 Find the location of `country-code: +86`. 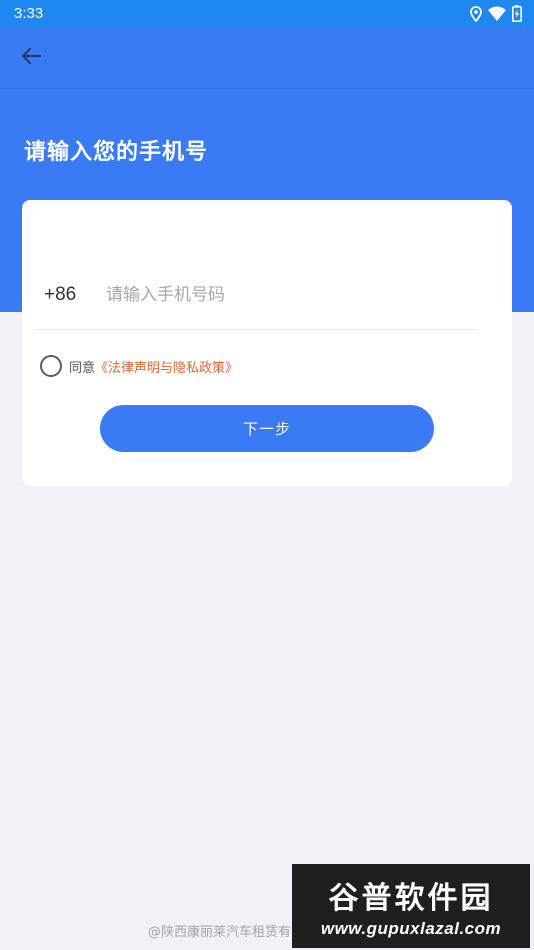

country-code: +86 is located at coordinates (69, 295).